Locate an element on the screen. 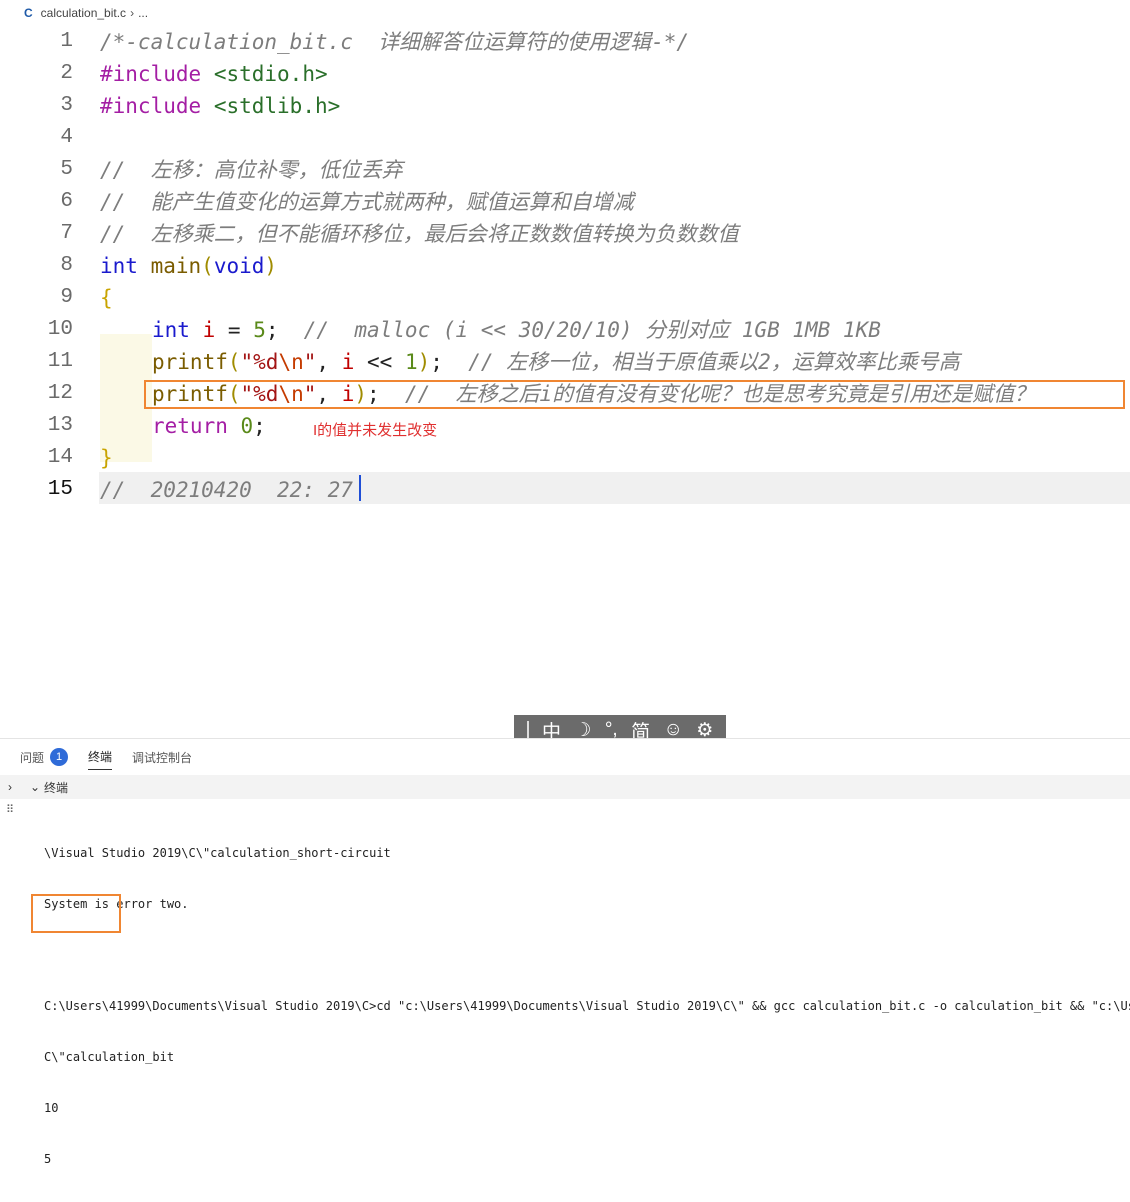  code-line-13: 13 return 0; is located at coordinates (565, 426).